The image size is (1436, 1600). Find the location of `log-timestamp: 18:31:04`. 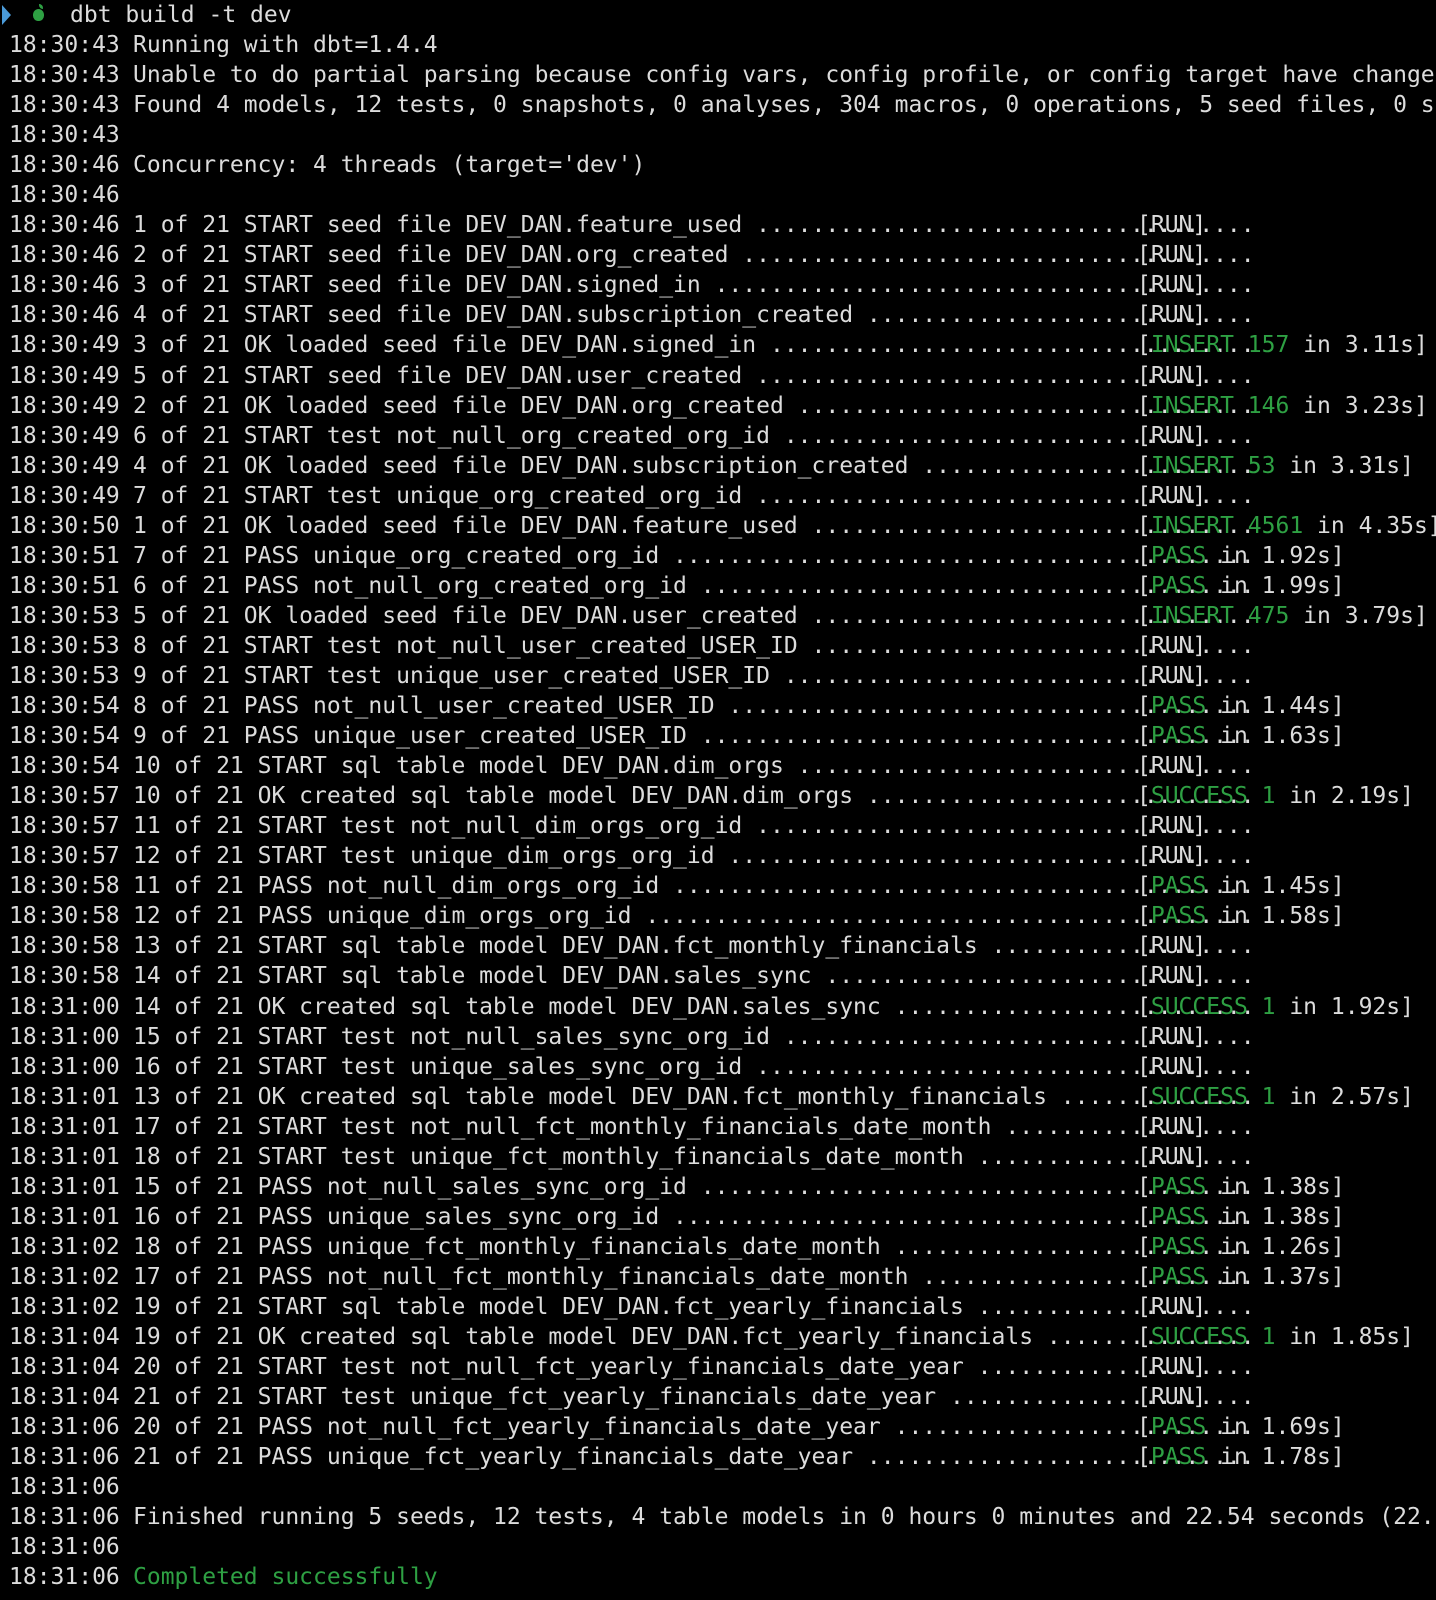

log-timestamp: 18:31:04 is located at coordinates (64, 1337).